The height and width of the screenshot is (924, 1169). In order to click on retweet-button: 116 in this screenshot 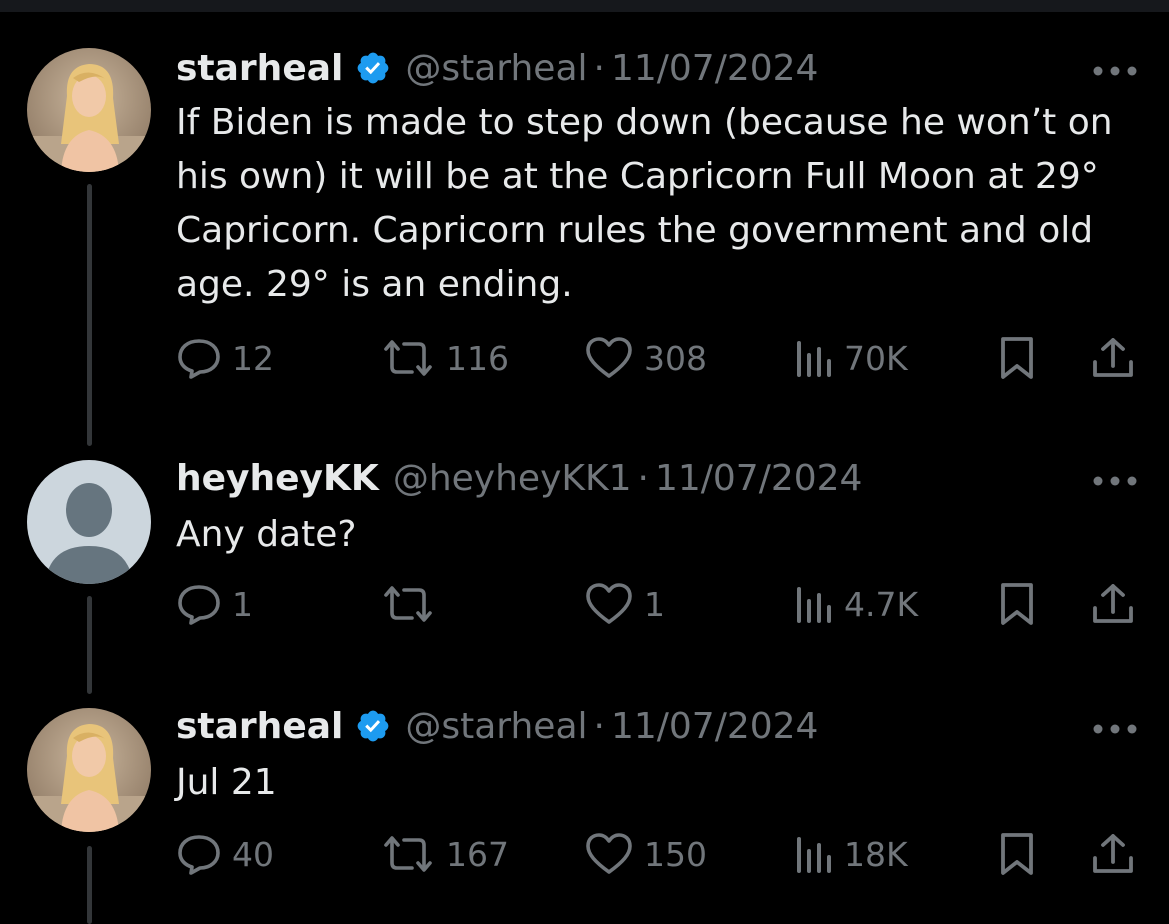, I will do `click(444, 358)`.